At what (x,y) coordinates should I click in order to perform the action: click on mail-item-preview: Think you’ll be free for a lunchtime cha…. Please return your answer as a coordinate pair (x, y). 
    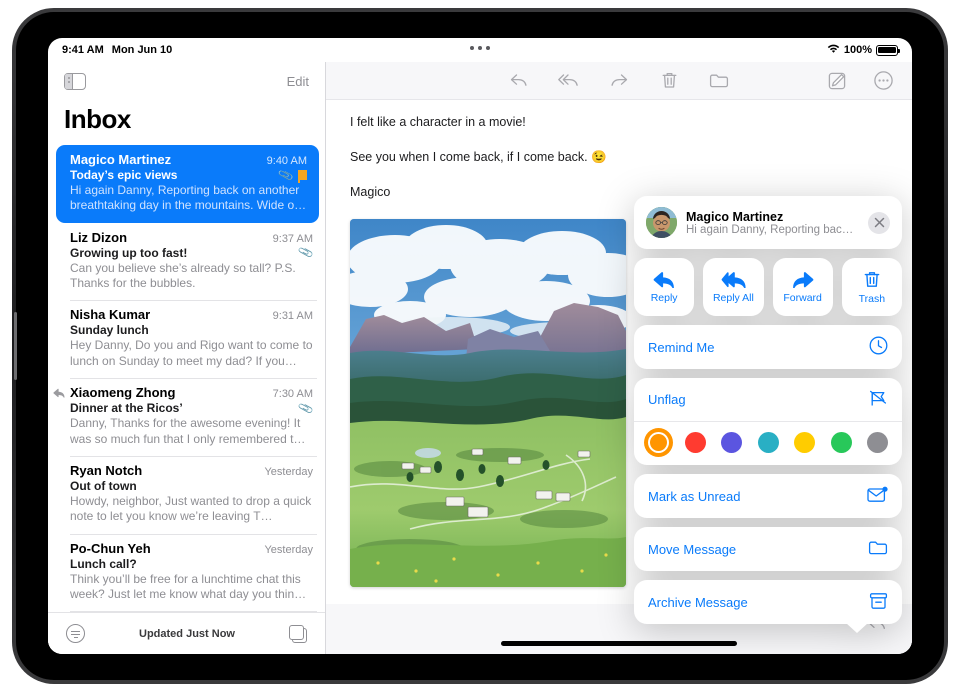
    Looking at the image, I should click on (188, 586).